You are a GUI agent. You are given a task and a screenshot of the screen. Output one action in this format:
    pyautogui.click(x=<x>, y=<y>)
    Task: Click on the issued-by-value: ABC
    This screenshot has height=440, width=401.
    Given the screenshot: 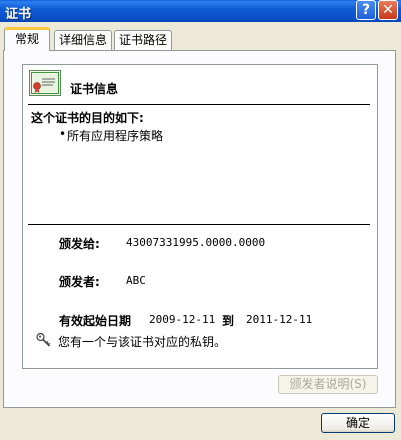 What is the action you would take?
    pyautogui.click(x=136, y=280)
    